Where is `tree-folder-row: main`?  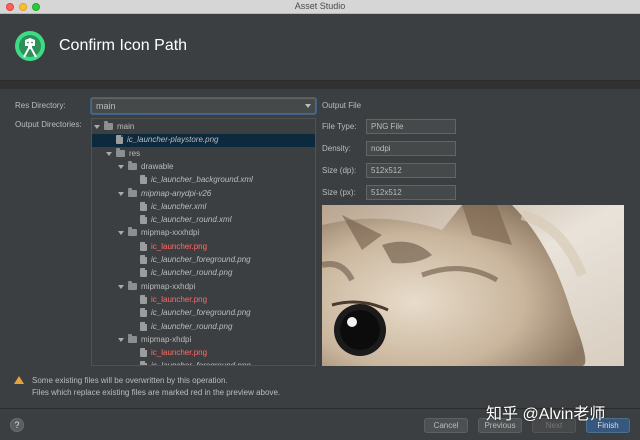
tree-folder-row: main is located at coordinates (203, 127).